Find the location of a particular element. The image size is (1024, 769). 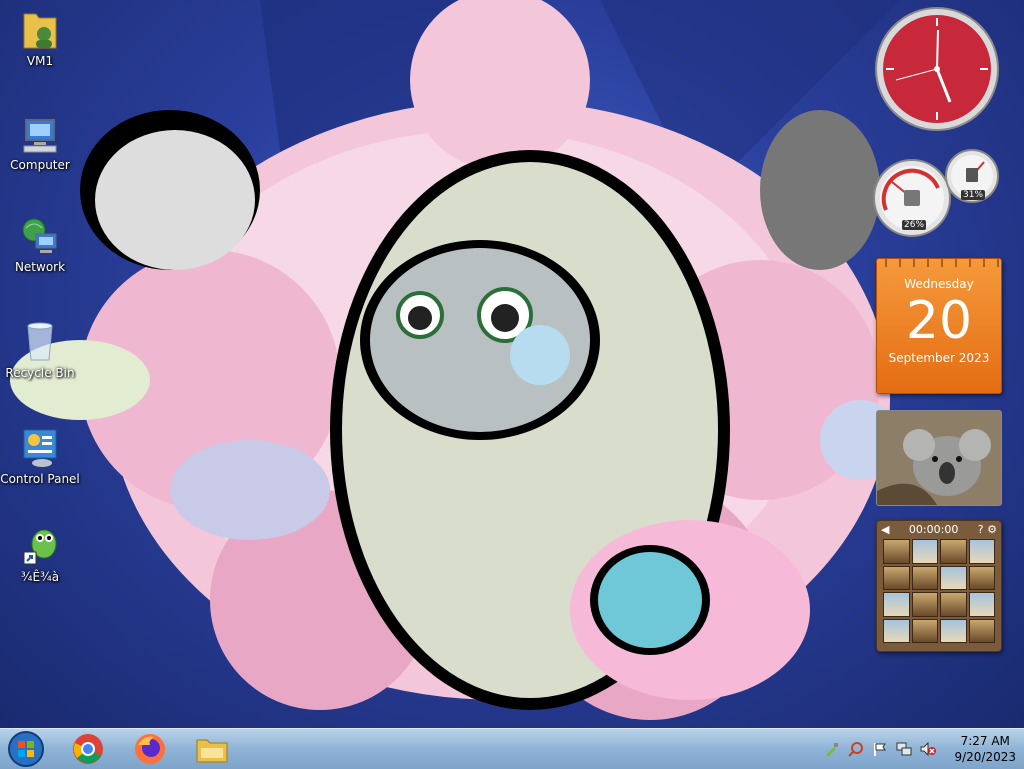

taskbar-chrome-button is located at coordinates (88, 749).